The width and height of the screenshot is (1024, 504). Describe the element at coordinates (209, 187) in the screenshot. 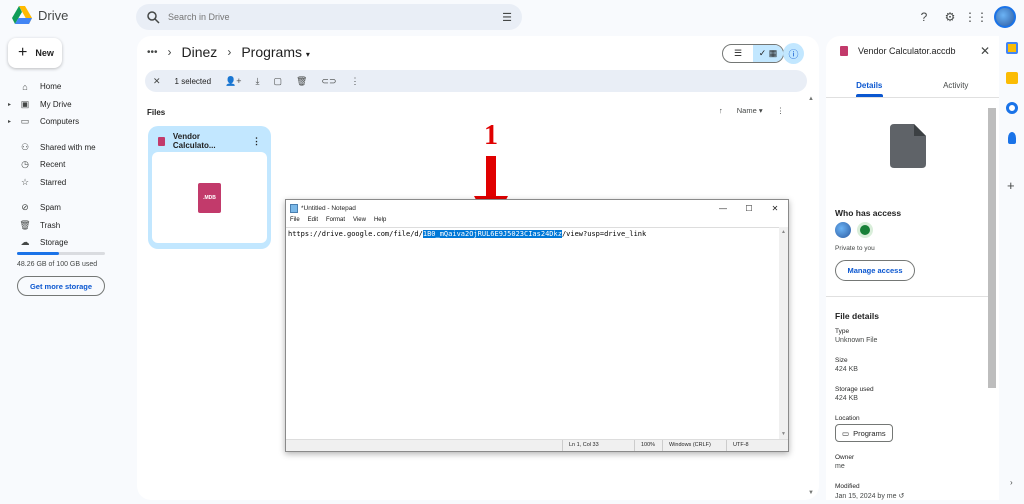

I see `file-card: Vendor Calculato... ⋮ .MDB` at that location.